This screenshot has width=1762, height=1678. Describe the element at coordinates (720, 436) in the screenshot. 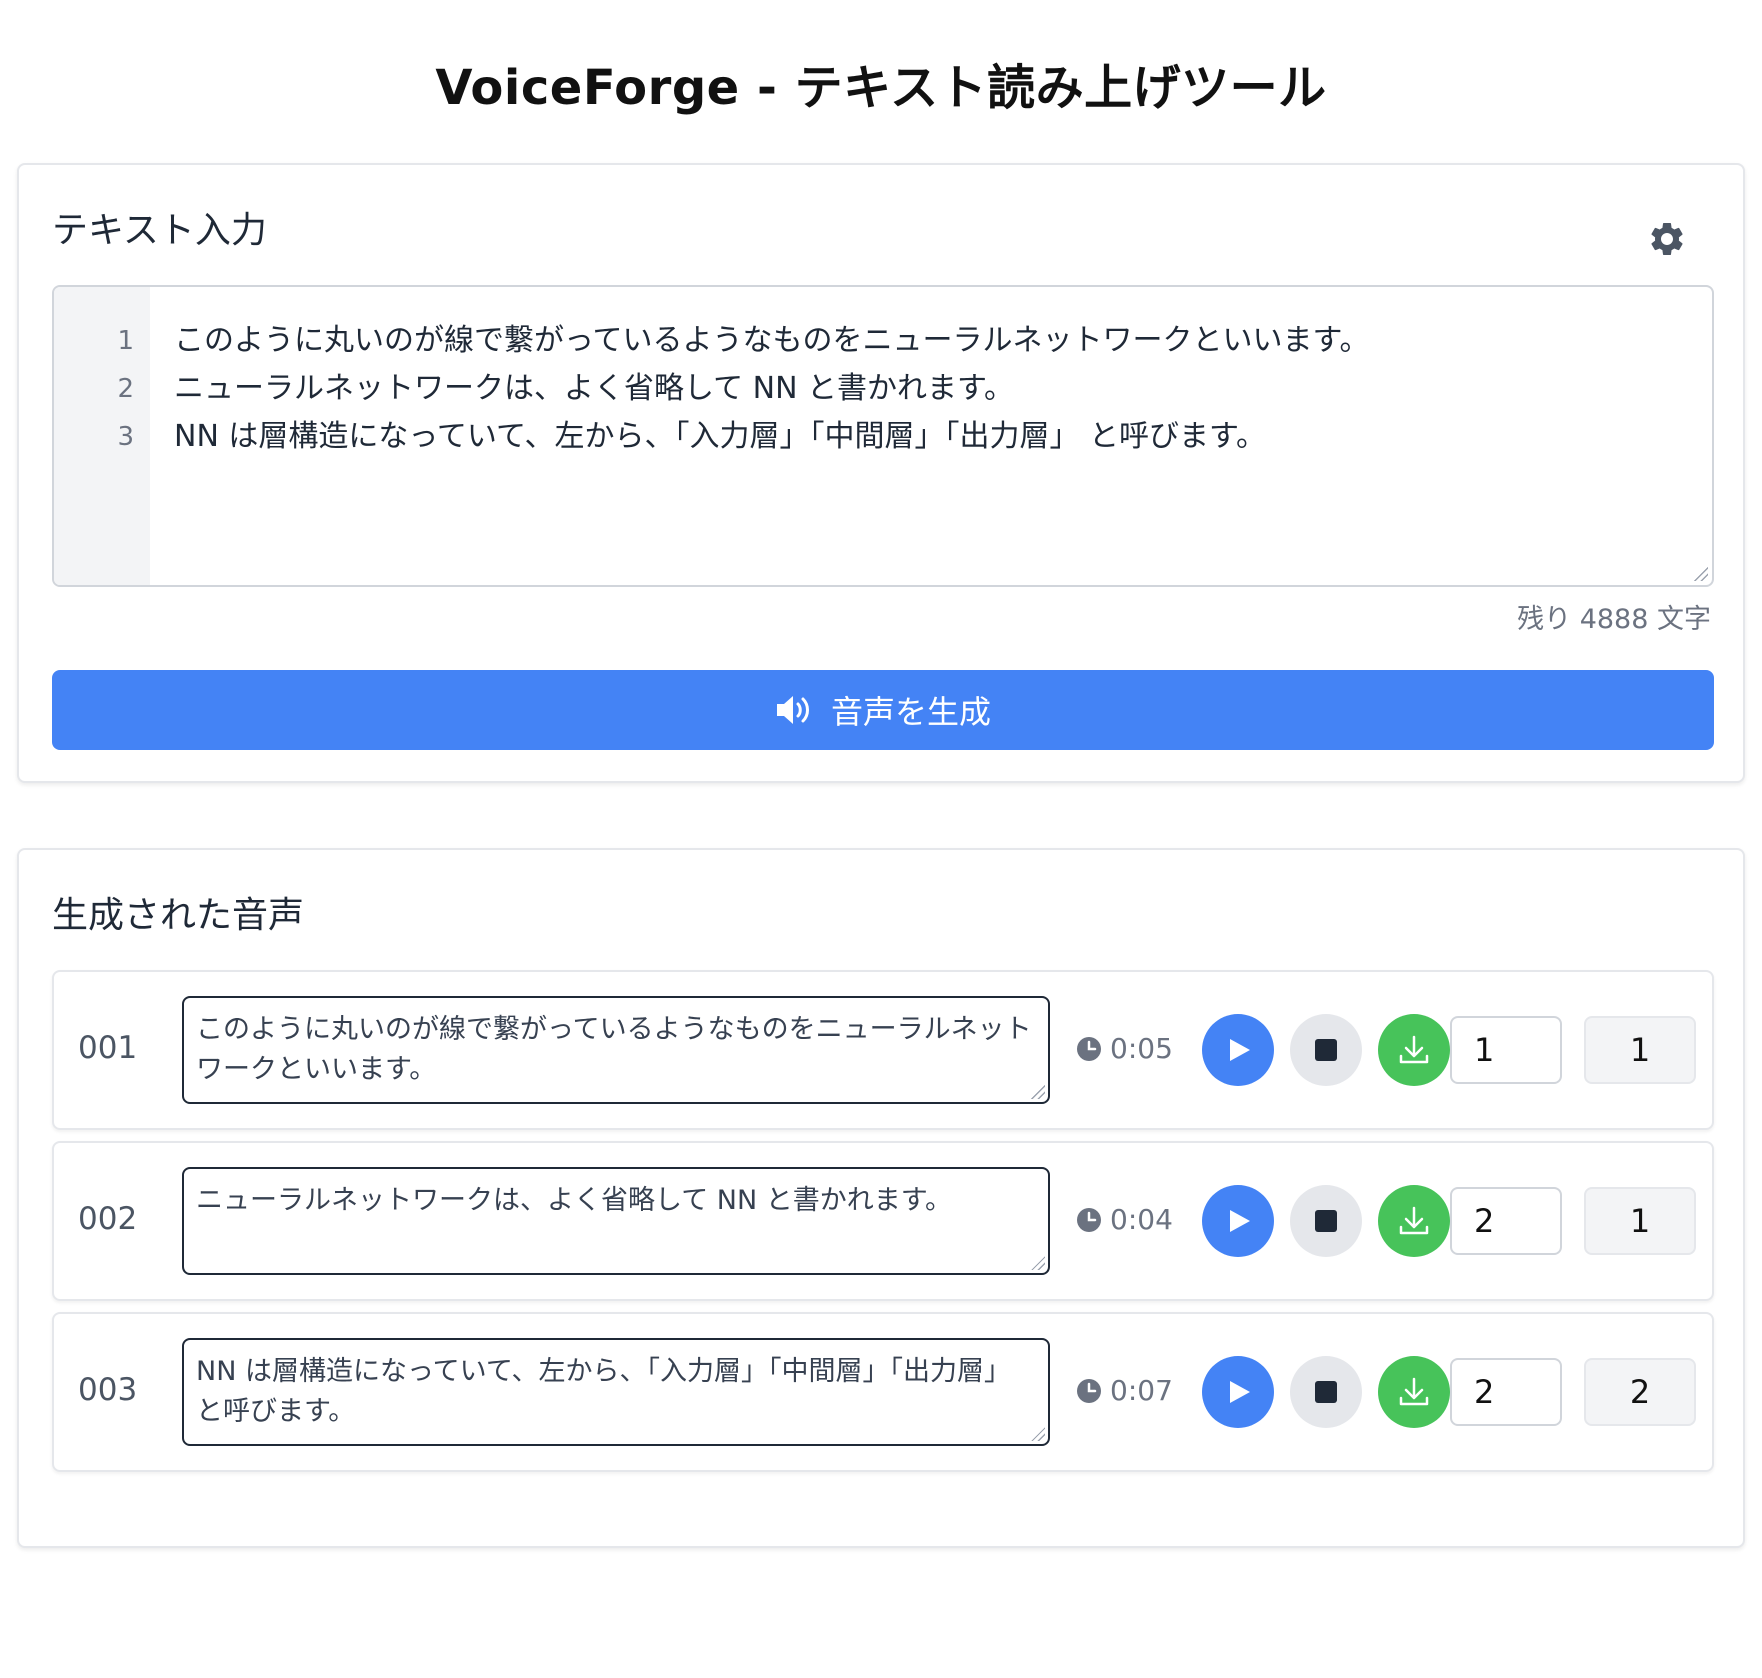

I see `editor-line: NN は層構造になっていて、左から、「入力層」「中間層」「出力層」 と呼びます。` at that location.